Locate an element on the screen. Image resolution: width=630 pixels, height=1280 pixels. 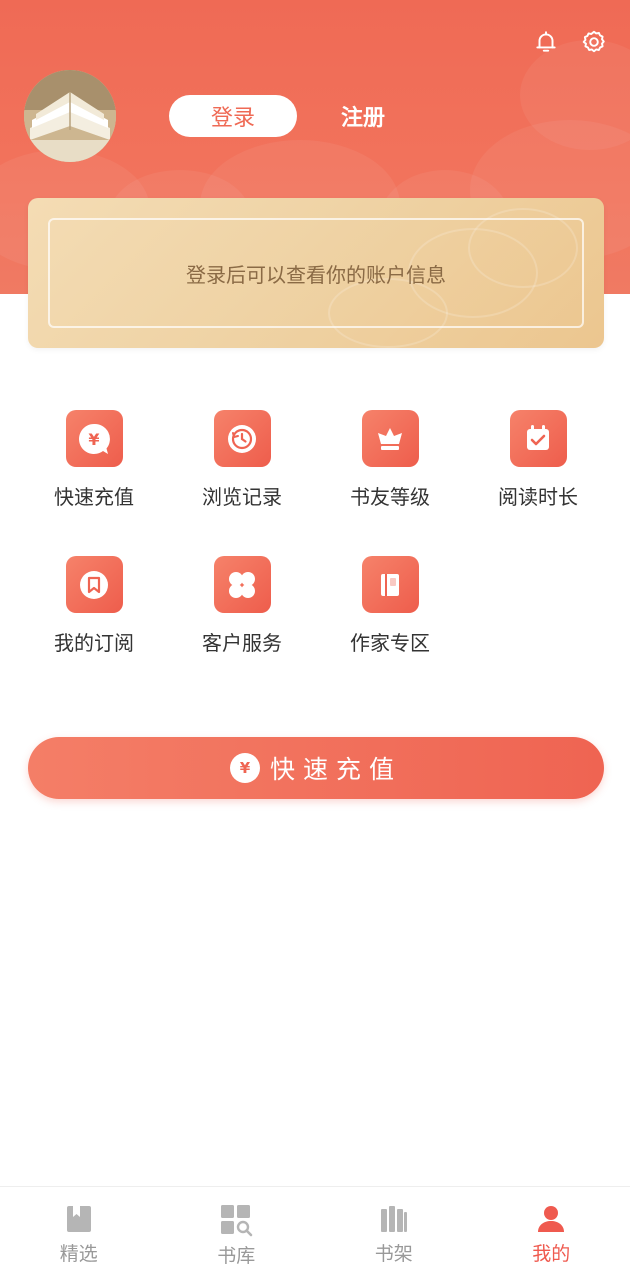
register-button: 注册 is located at coordinates (363, 116).